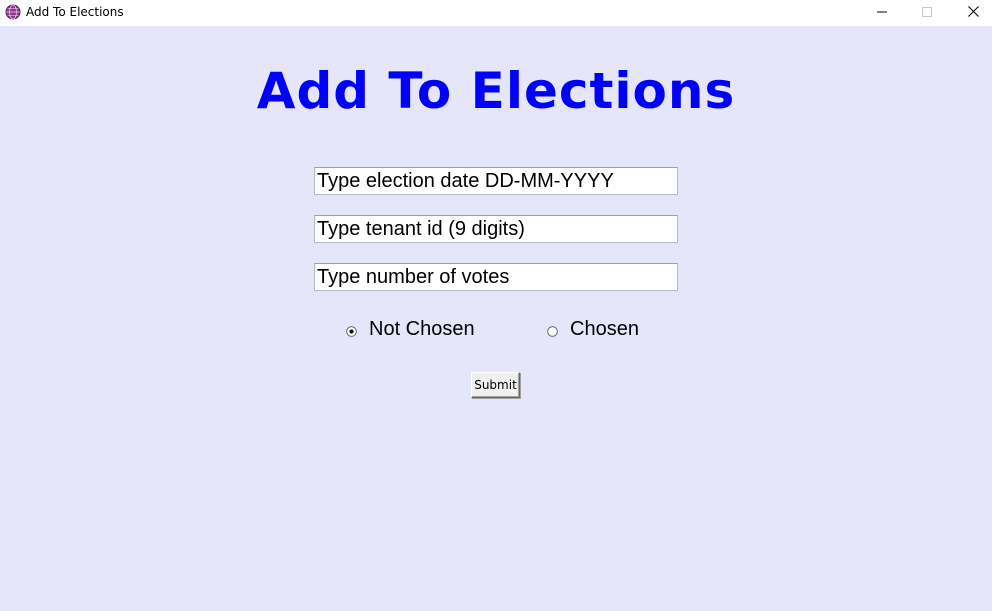 The height and width of the screenshot is (611, 992). I want to click on minimize-button, so click(882, 13).